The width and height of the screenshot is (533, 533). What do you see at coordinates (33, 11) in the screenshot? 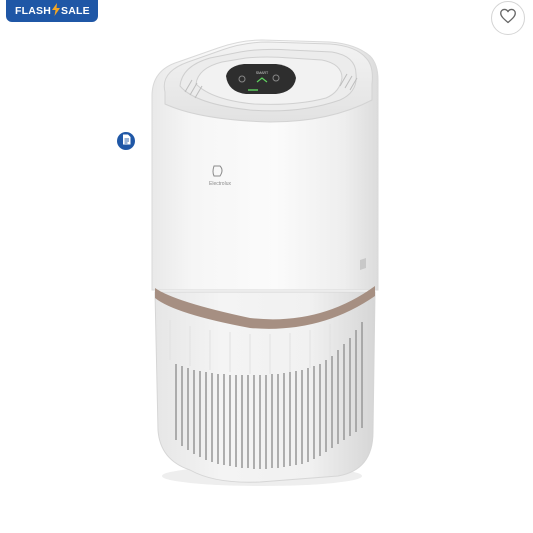
I see `flash-label: FLASH` at bounding box center [33, 11].